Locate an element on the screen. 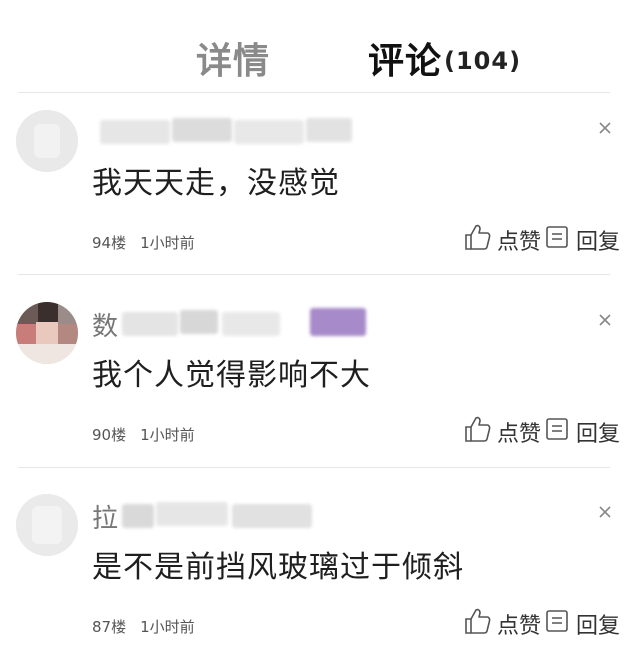 The image size is (640, 666). comment-meta: 94楼 1小时前 is located at coordinates (143, 242).